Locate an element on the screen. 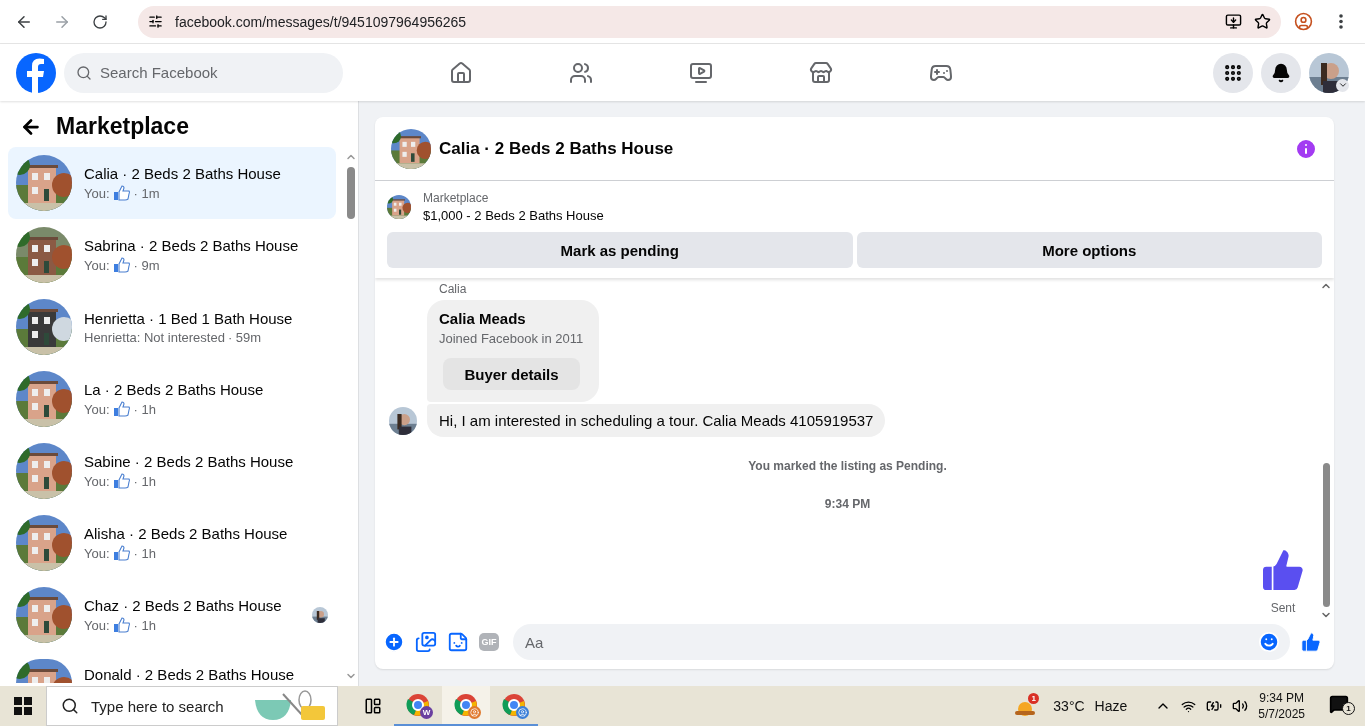  reload-icon is located at coordinates (100, 21).